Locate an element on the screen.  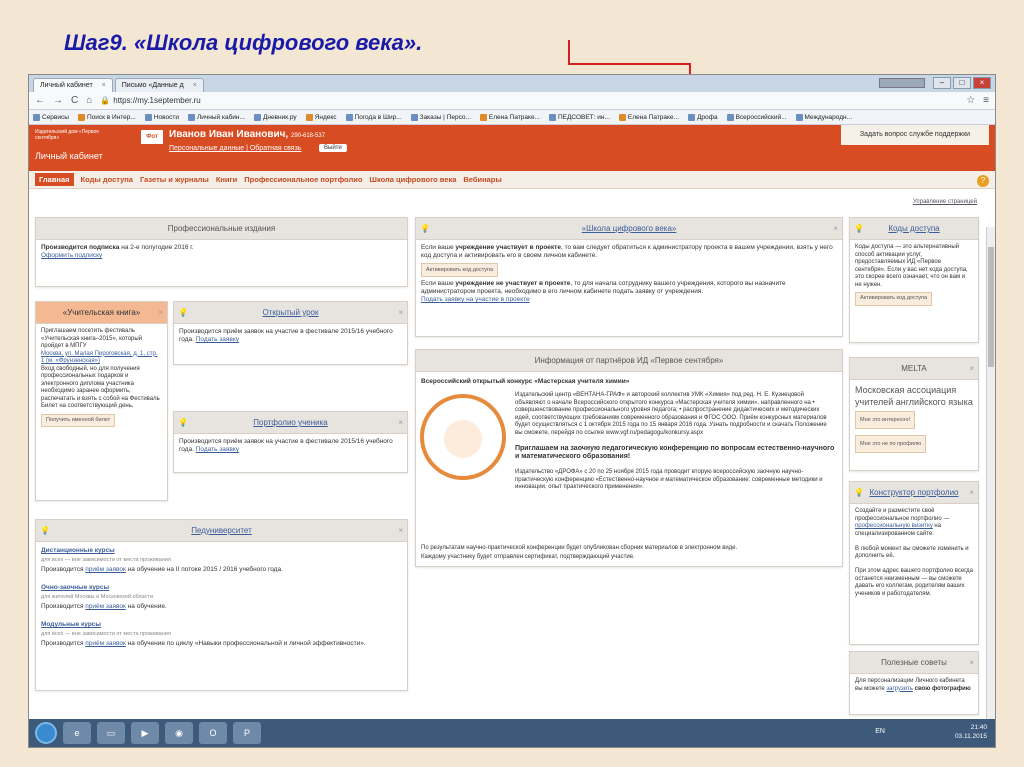
panel-title: Профессиональные издания is located at coordinates (221, 229).